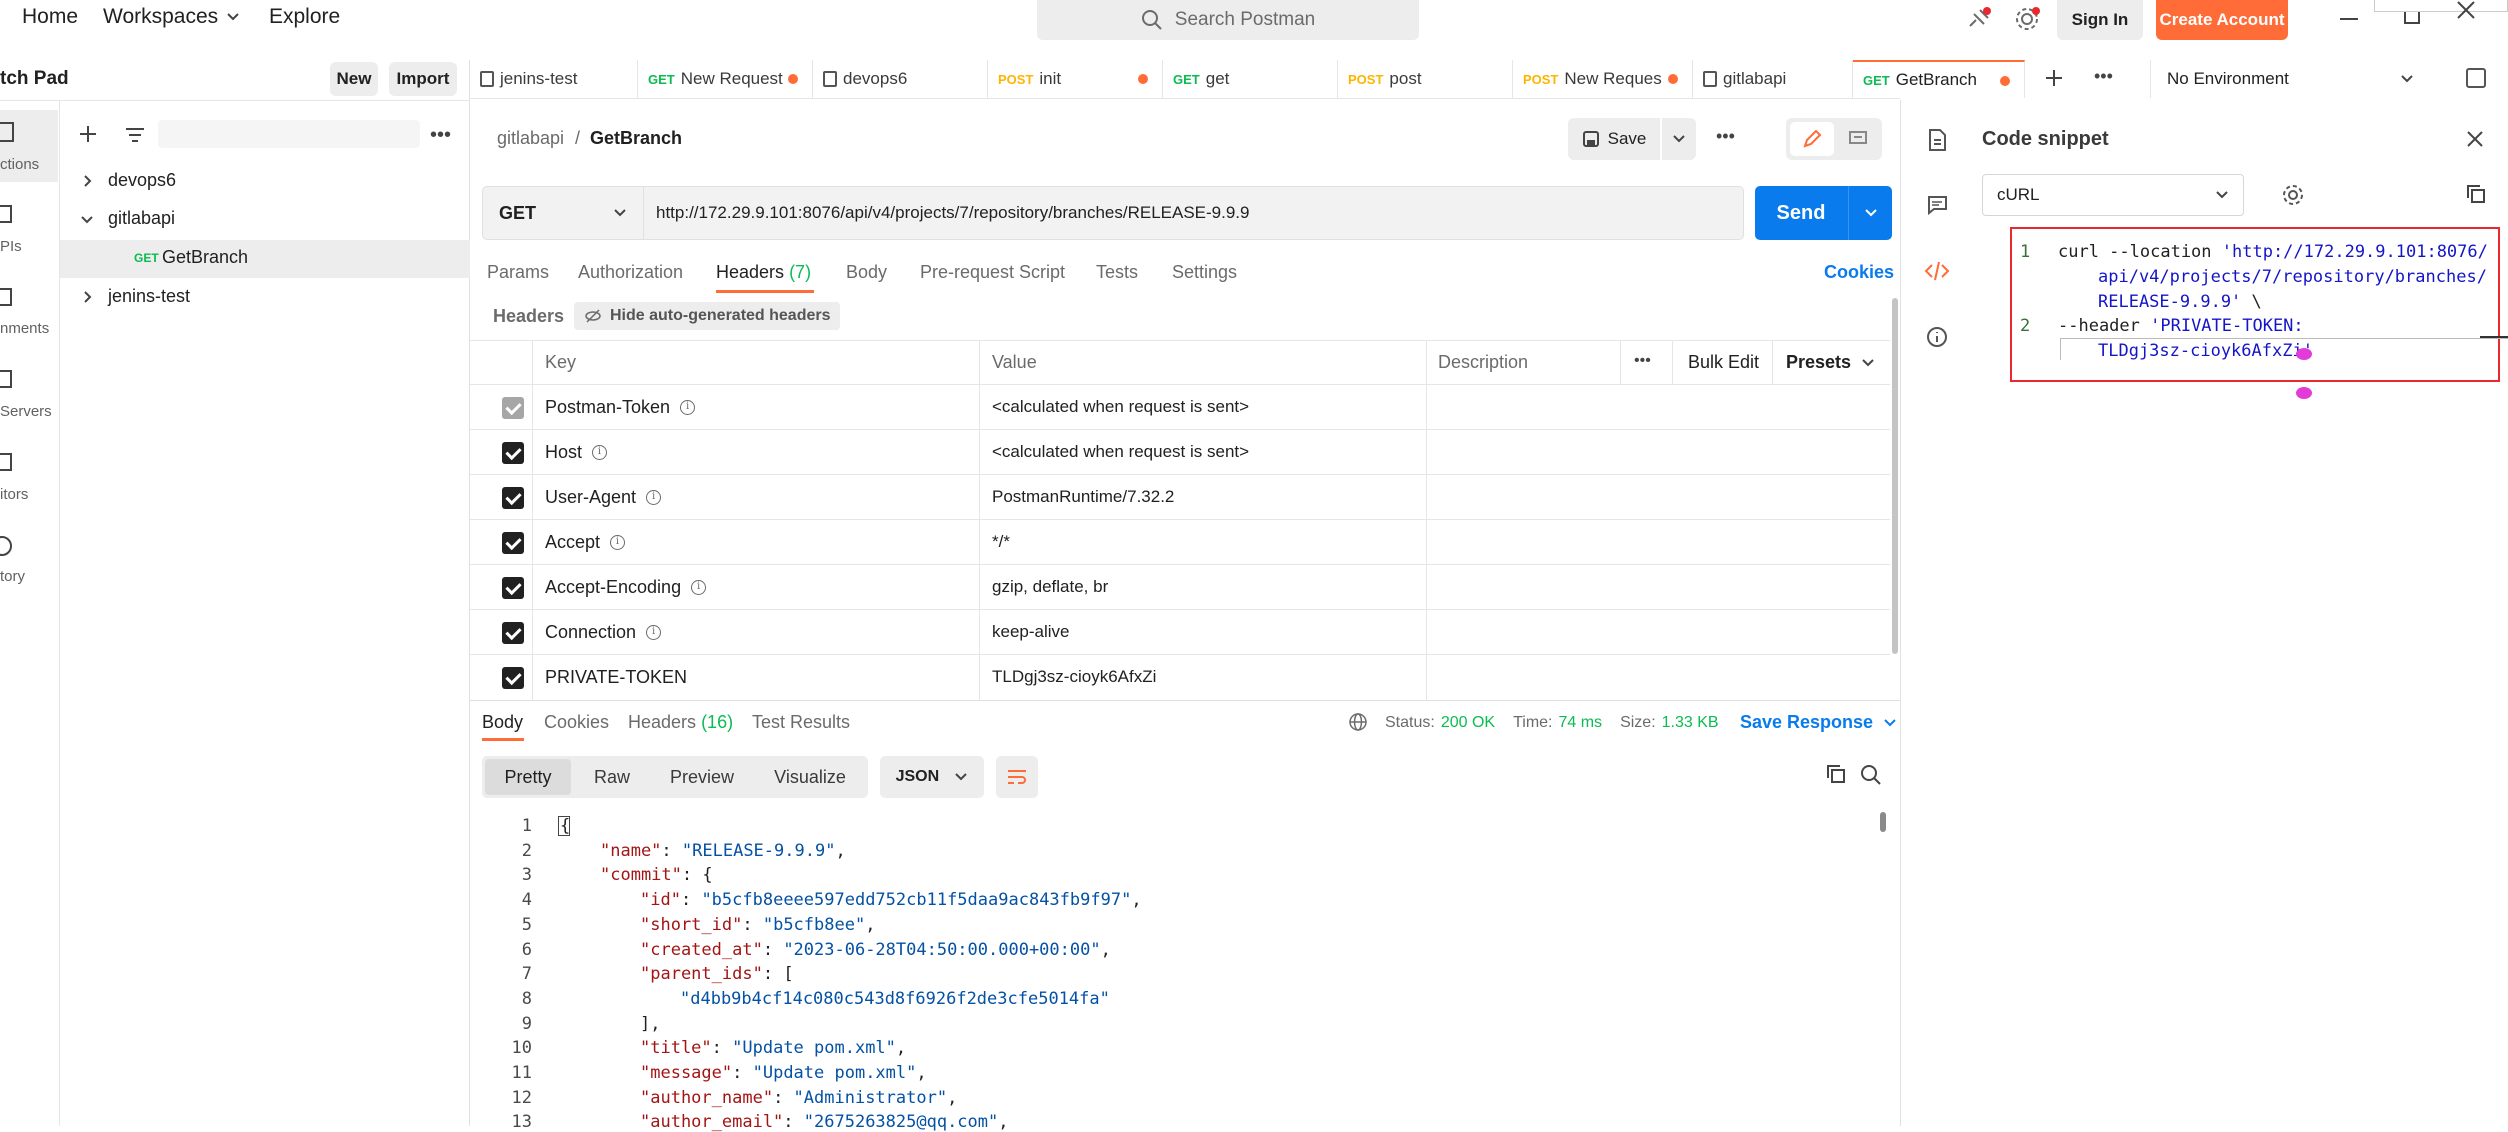 The height and width of the screenshot is (1132, 2508). What do you see at coordinates (88, 134) in the screenshot?
I see `plus-icon` at bounding box center [88, 134].